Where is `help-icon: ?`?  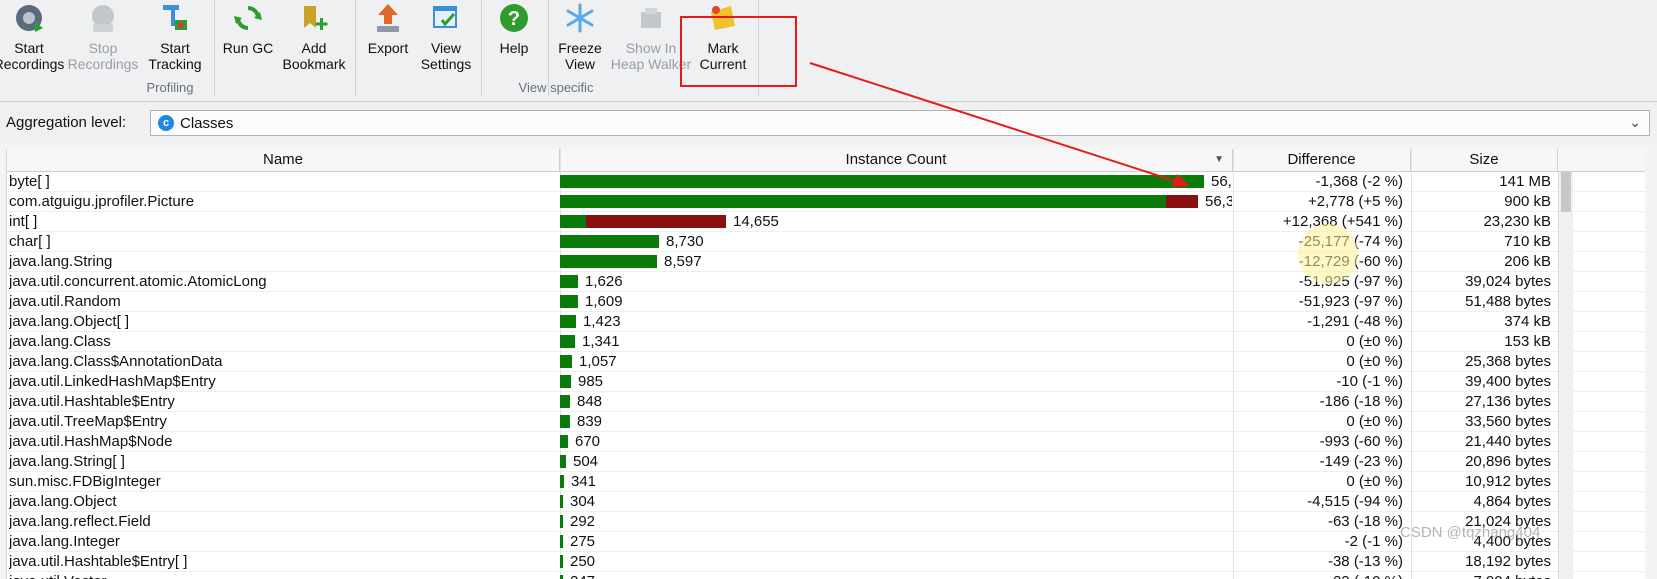 help-icon: ? is located at coordinates (514, 18).